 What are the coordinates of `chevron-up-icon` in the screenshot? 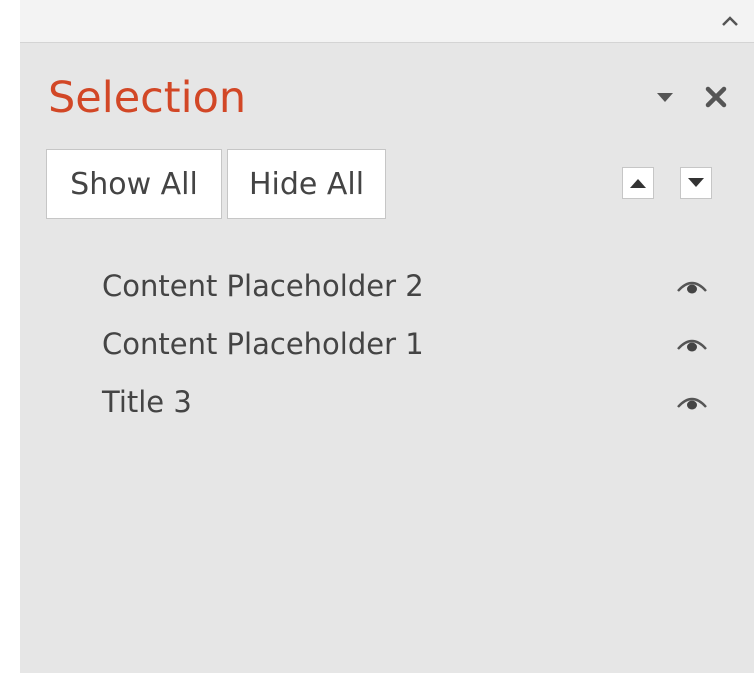 It's located at (730, 21).